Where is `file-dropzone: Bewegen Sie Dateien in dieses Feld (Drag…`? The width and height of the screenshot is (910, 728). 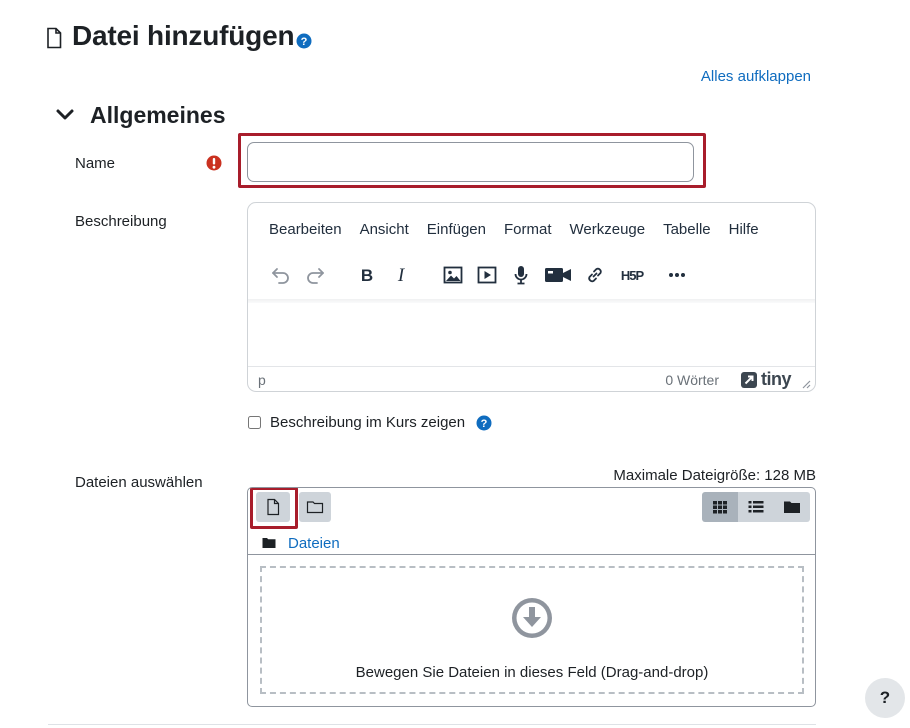 file-dropzone: Bewegen Sie Dateien in dieses Feld (Drag… is located at coordinates (532, 630).